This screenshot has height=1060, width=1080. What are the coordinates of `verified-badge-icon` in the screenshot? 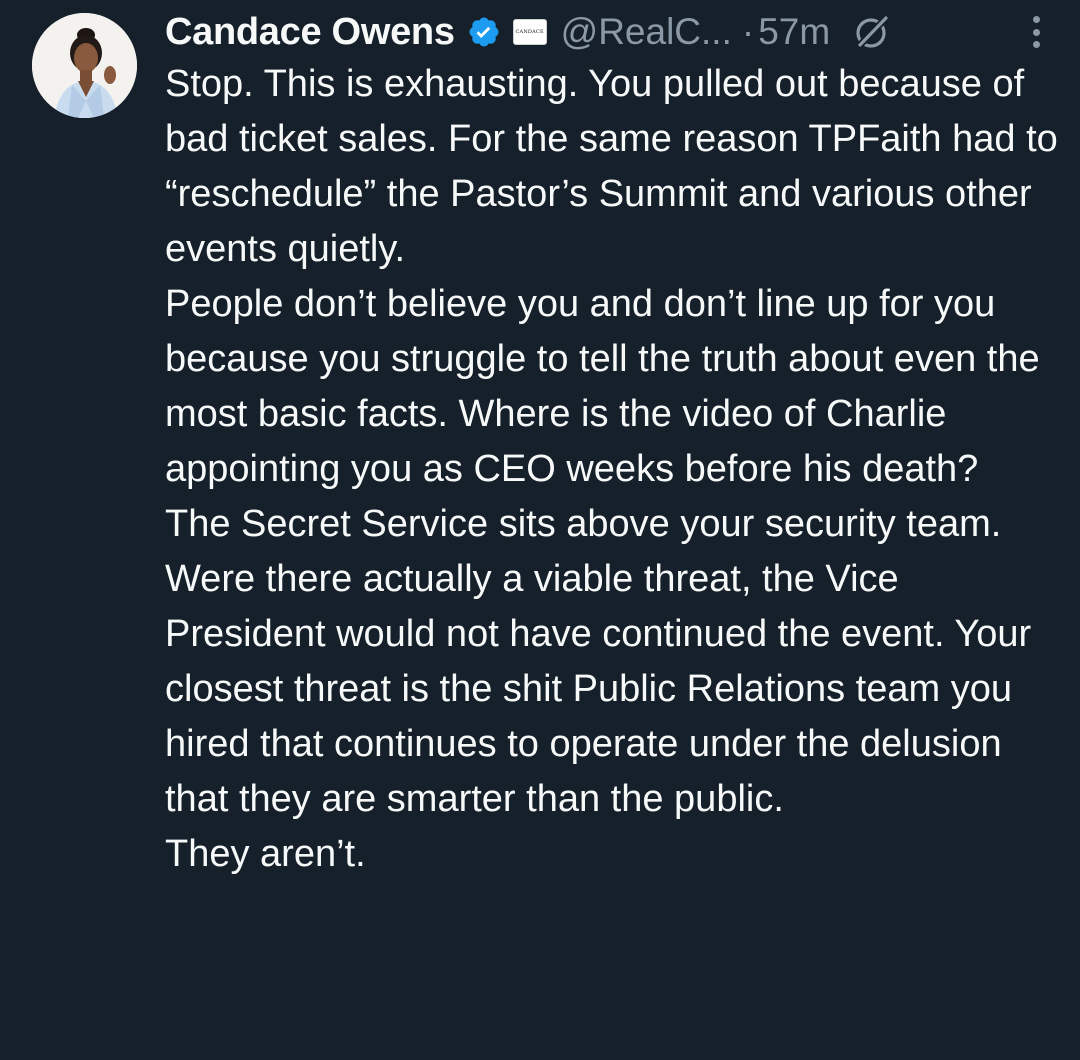 It's located at (484, 32).